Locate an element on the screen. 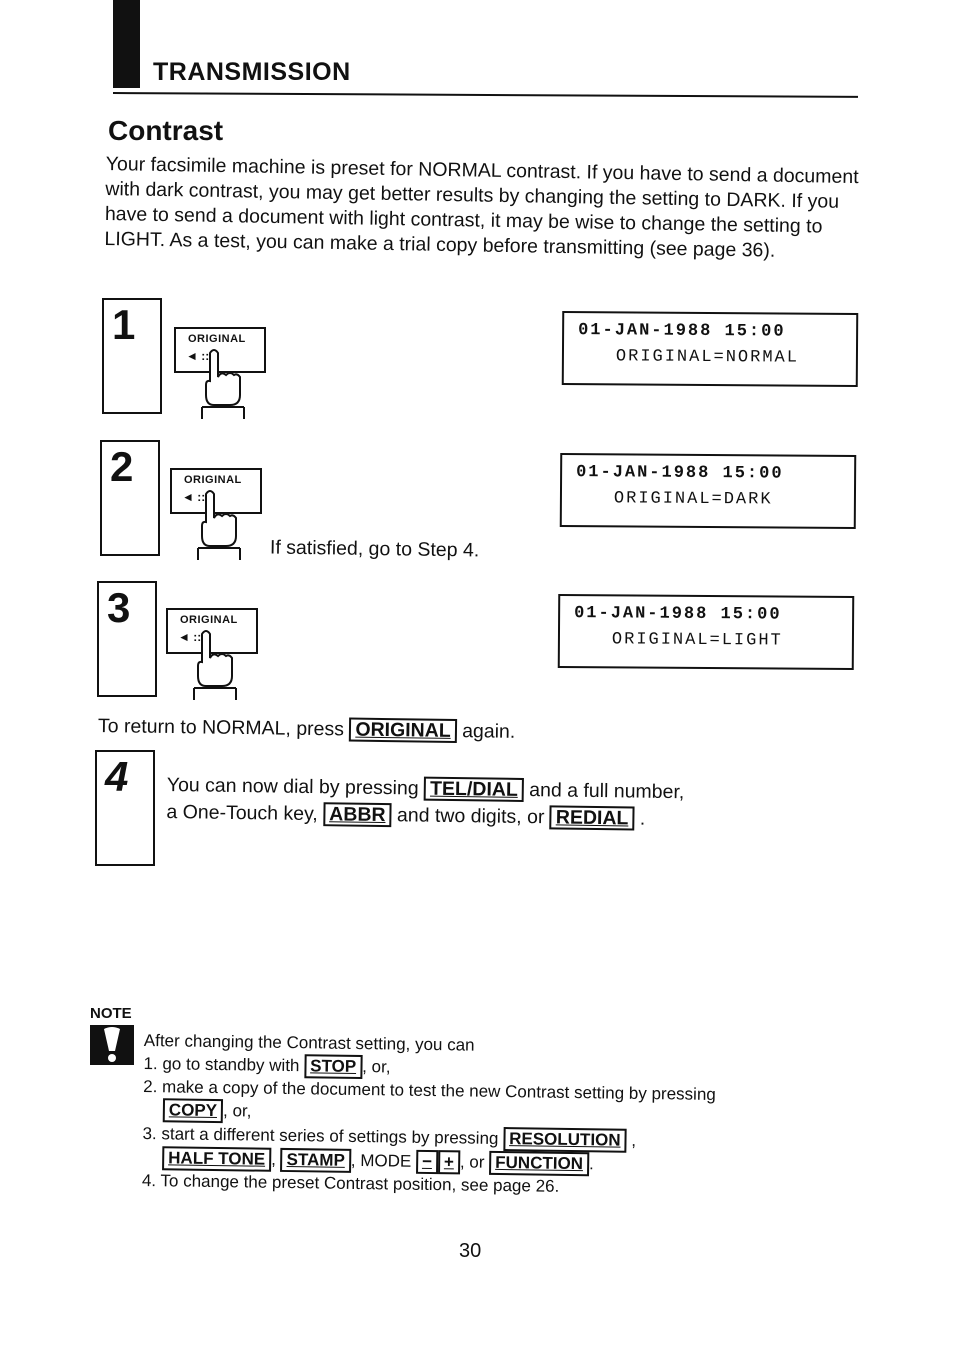 This screenshot has width=954, height=1349. mode-label: , MODE is located at coordinates (381, 1160).